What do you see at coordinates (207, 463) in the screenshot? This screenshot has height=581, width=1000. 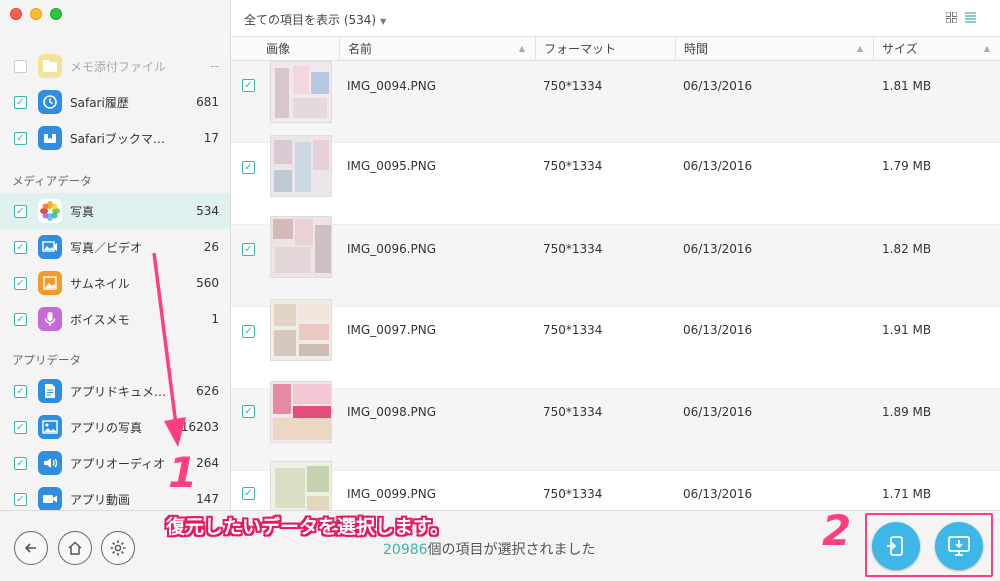 I see `sidebar-item-count: 264` at bounding box center [207, 463].